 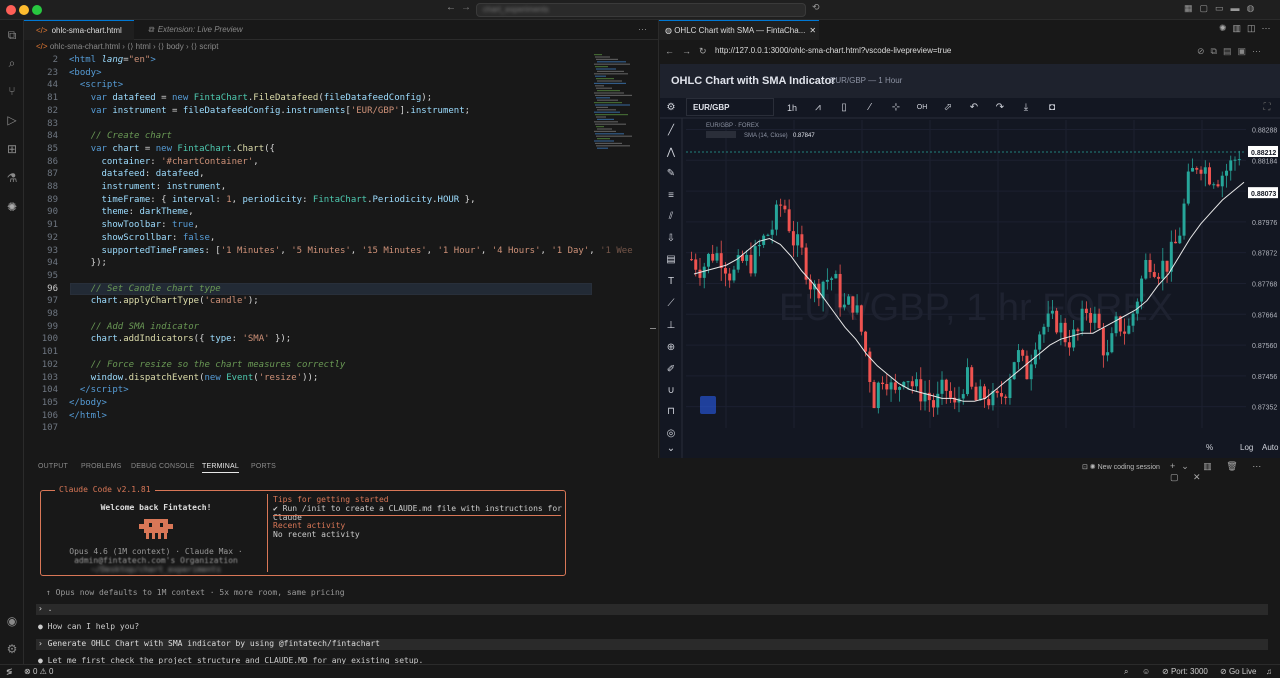 What do you see at coordinates (818, 108) in the screenshot?
I see `chart-type-icon: ⩘` at bounding box center [818, 108].